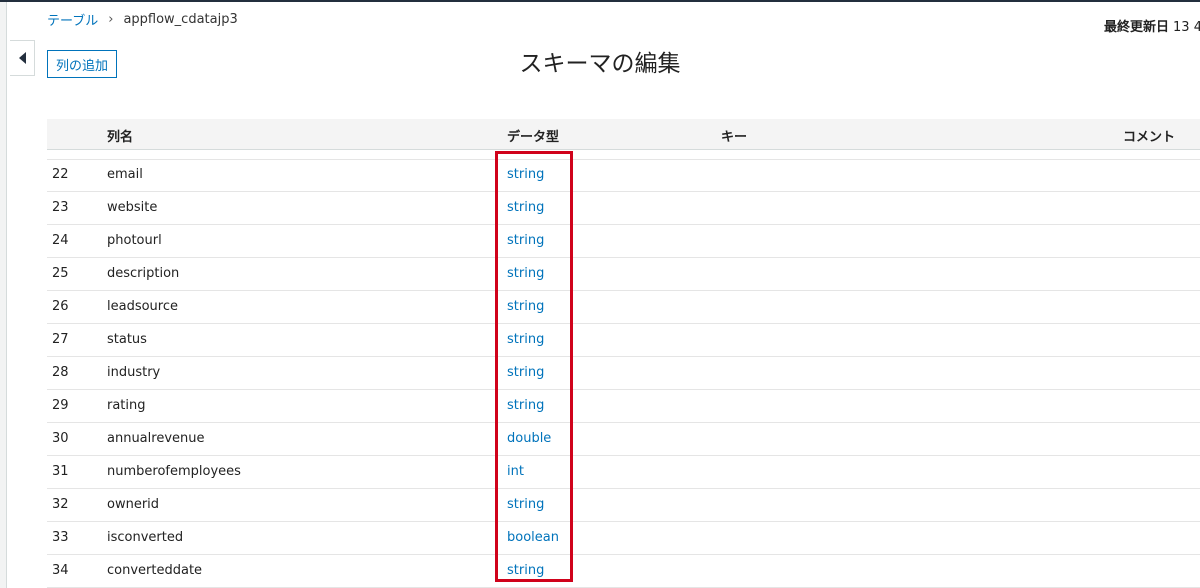 This screenshot has height=588, width=1200. I want to click on table-row: 23 website string, so click(623, 208).